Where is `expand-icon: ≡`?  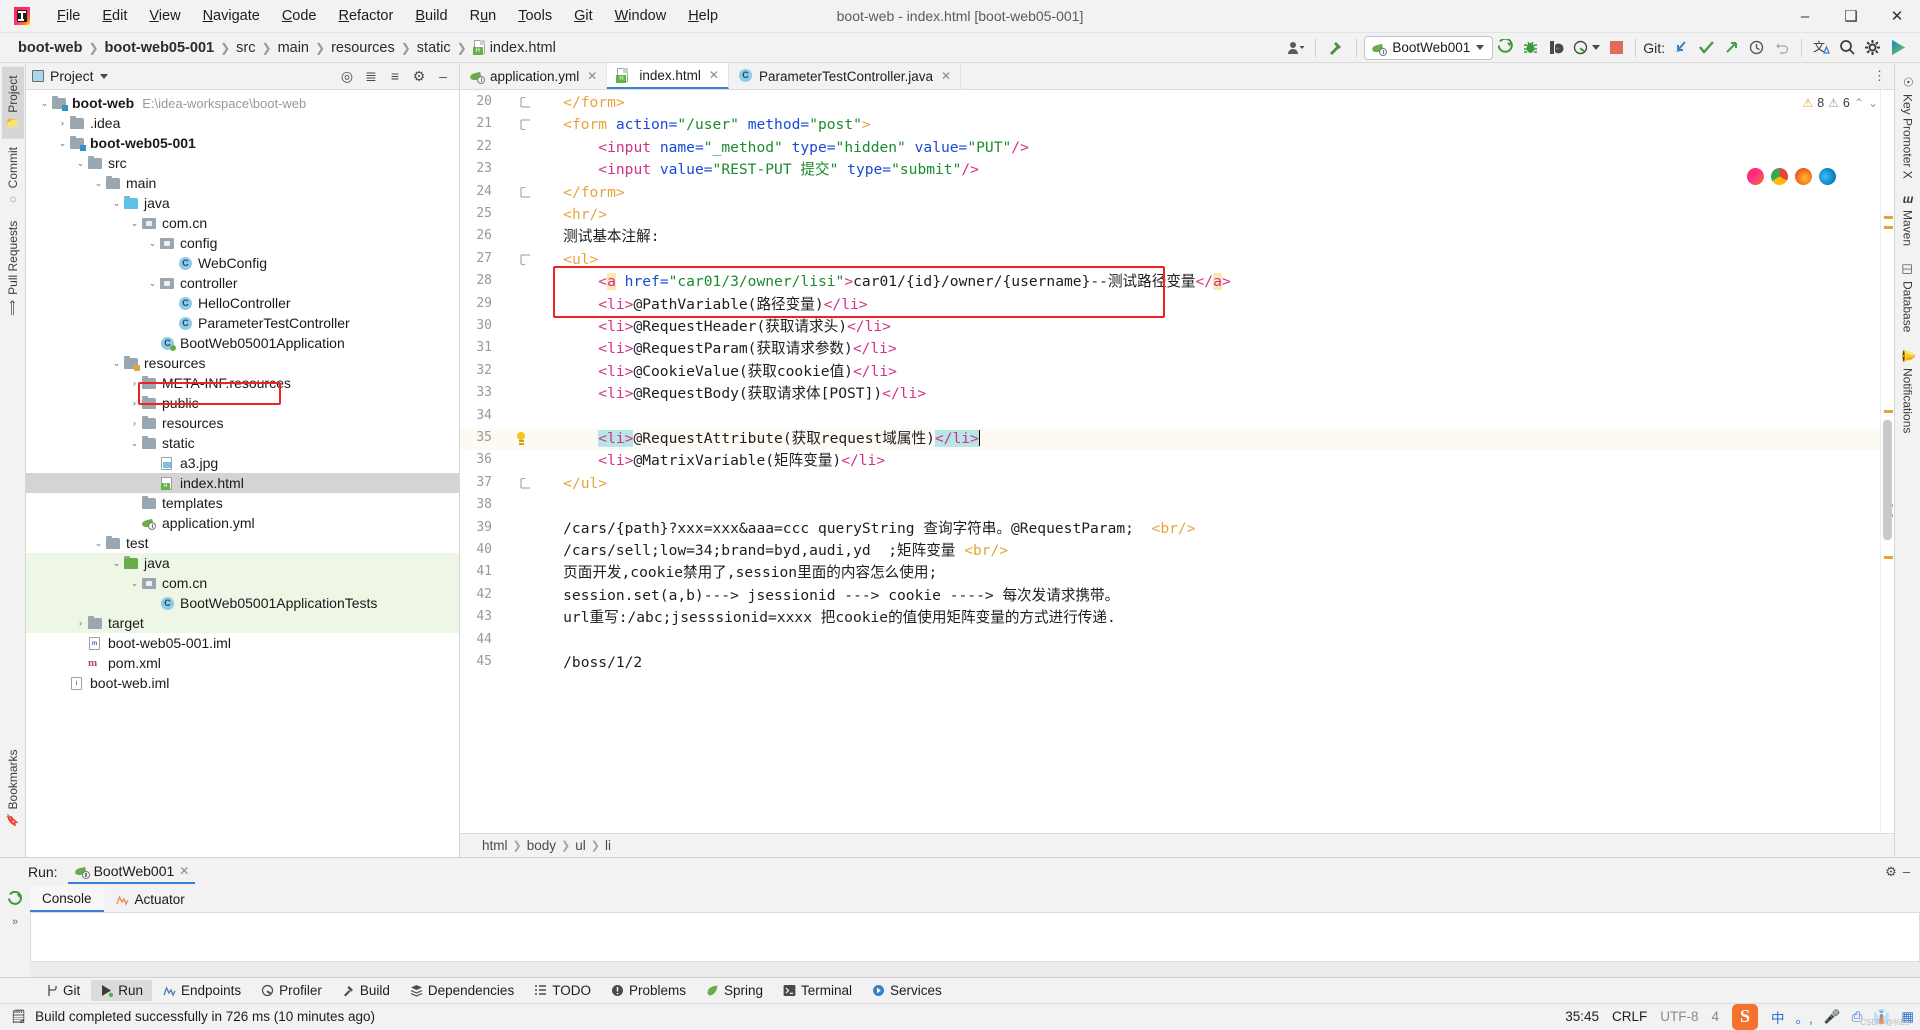
expand-icon: ≡ is located at coordinates (395, 76).